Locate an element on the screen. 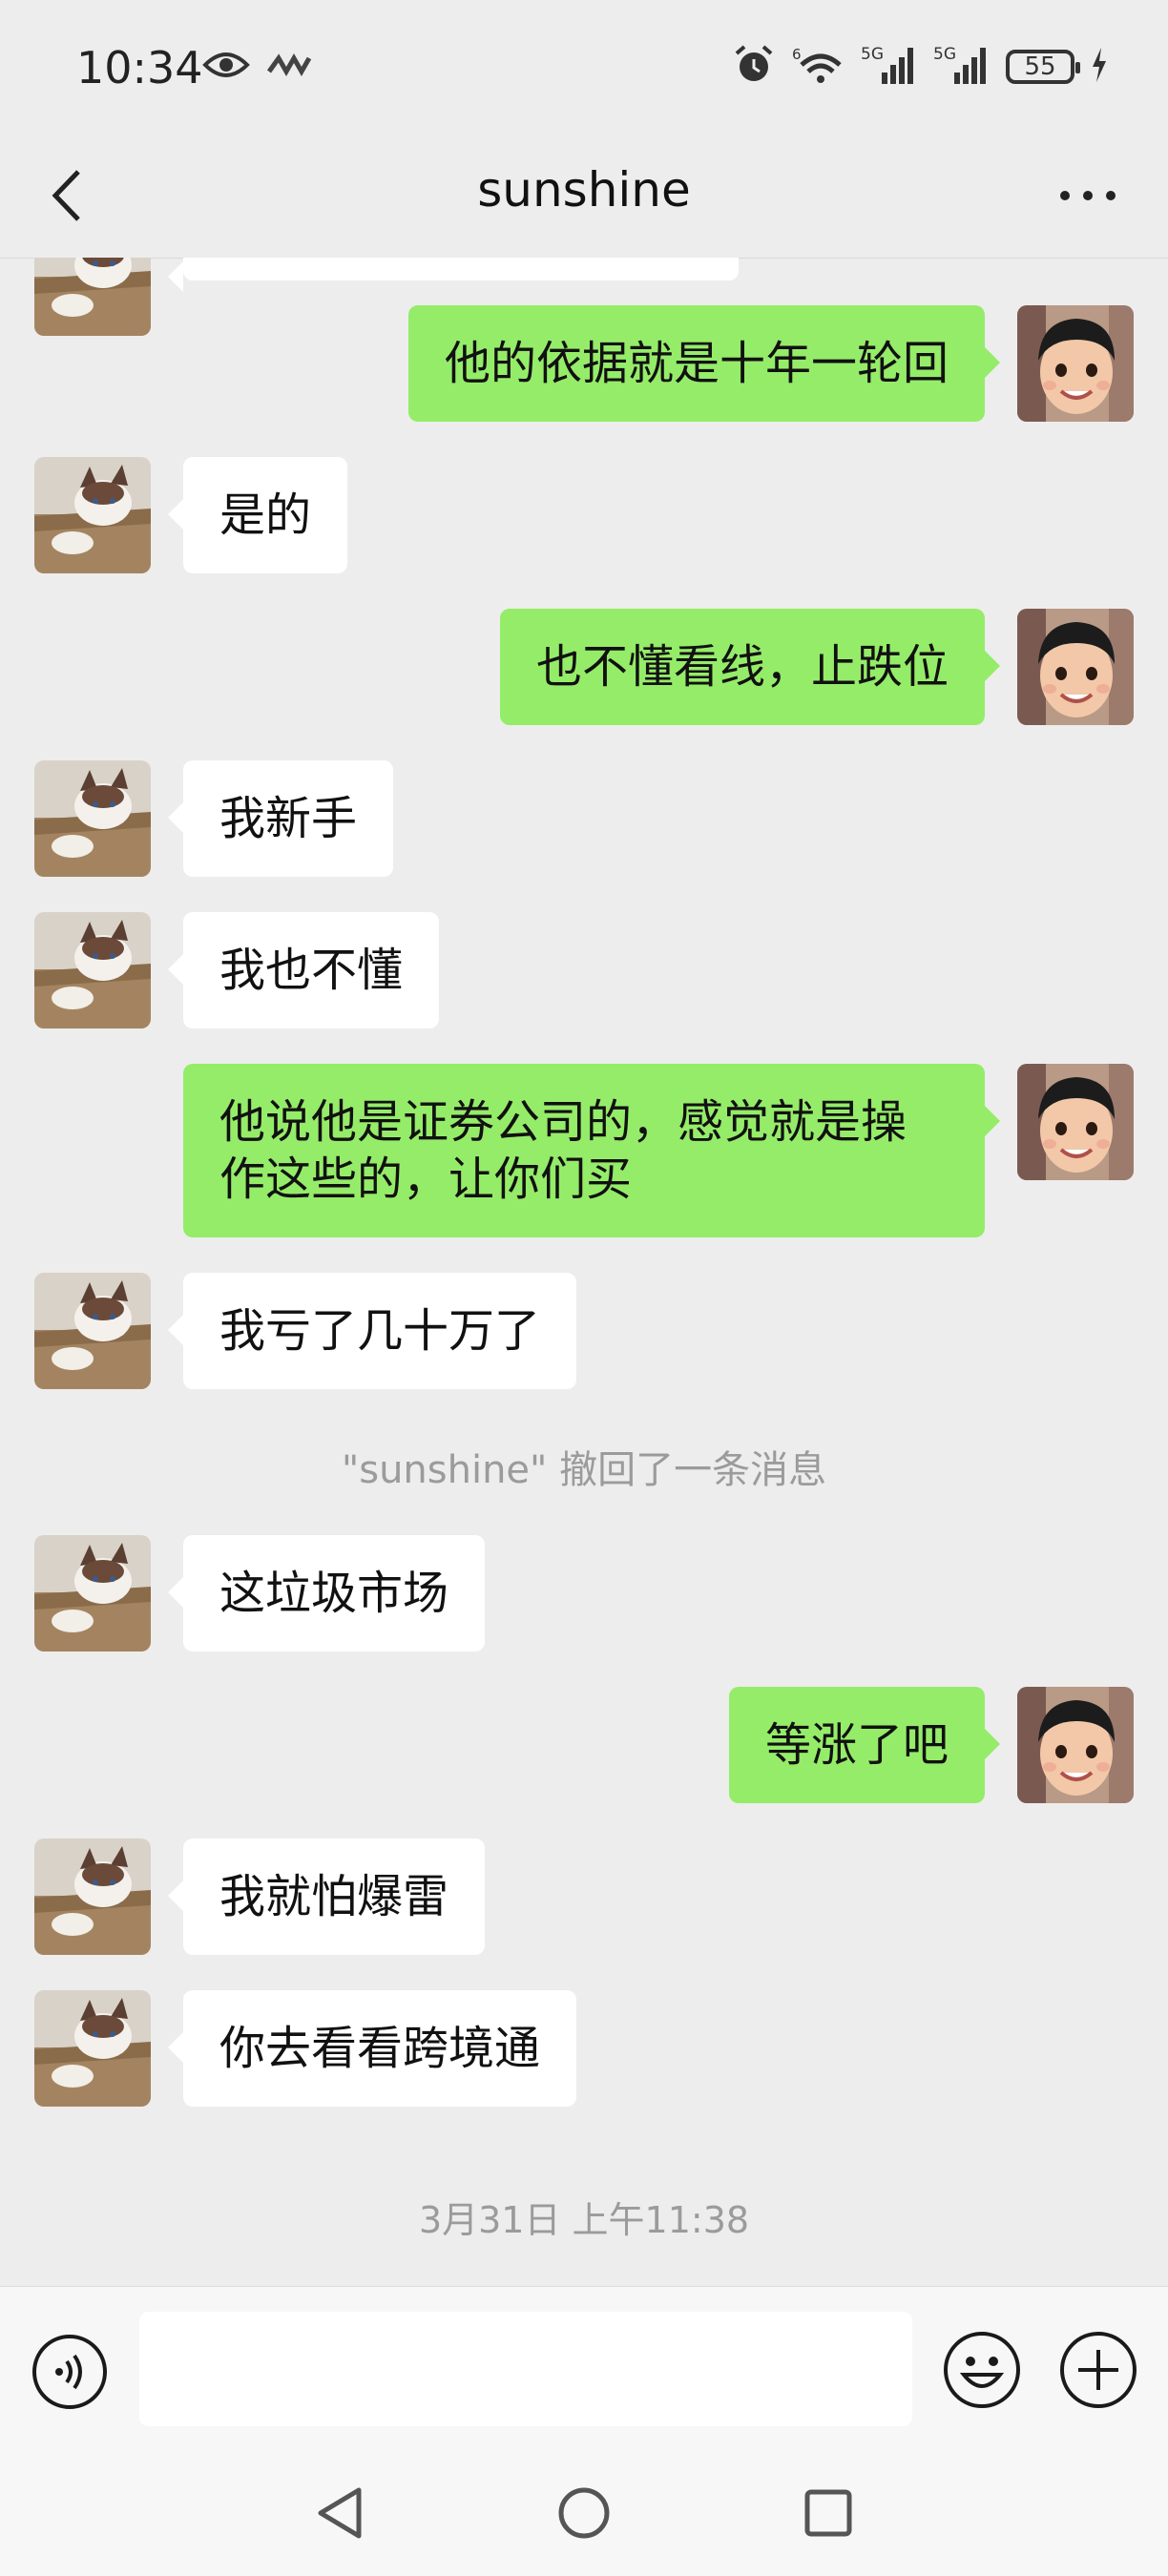  incoming-bubble: 你去看看跨境通 is located at coordinates (372, 2048).